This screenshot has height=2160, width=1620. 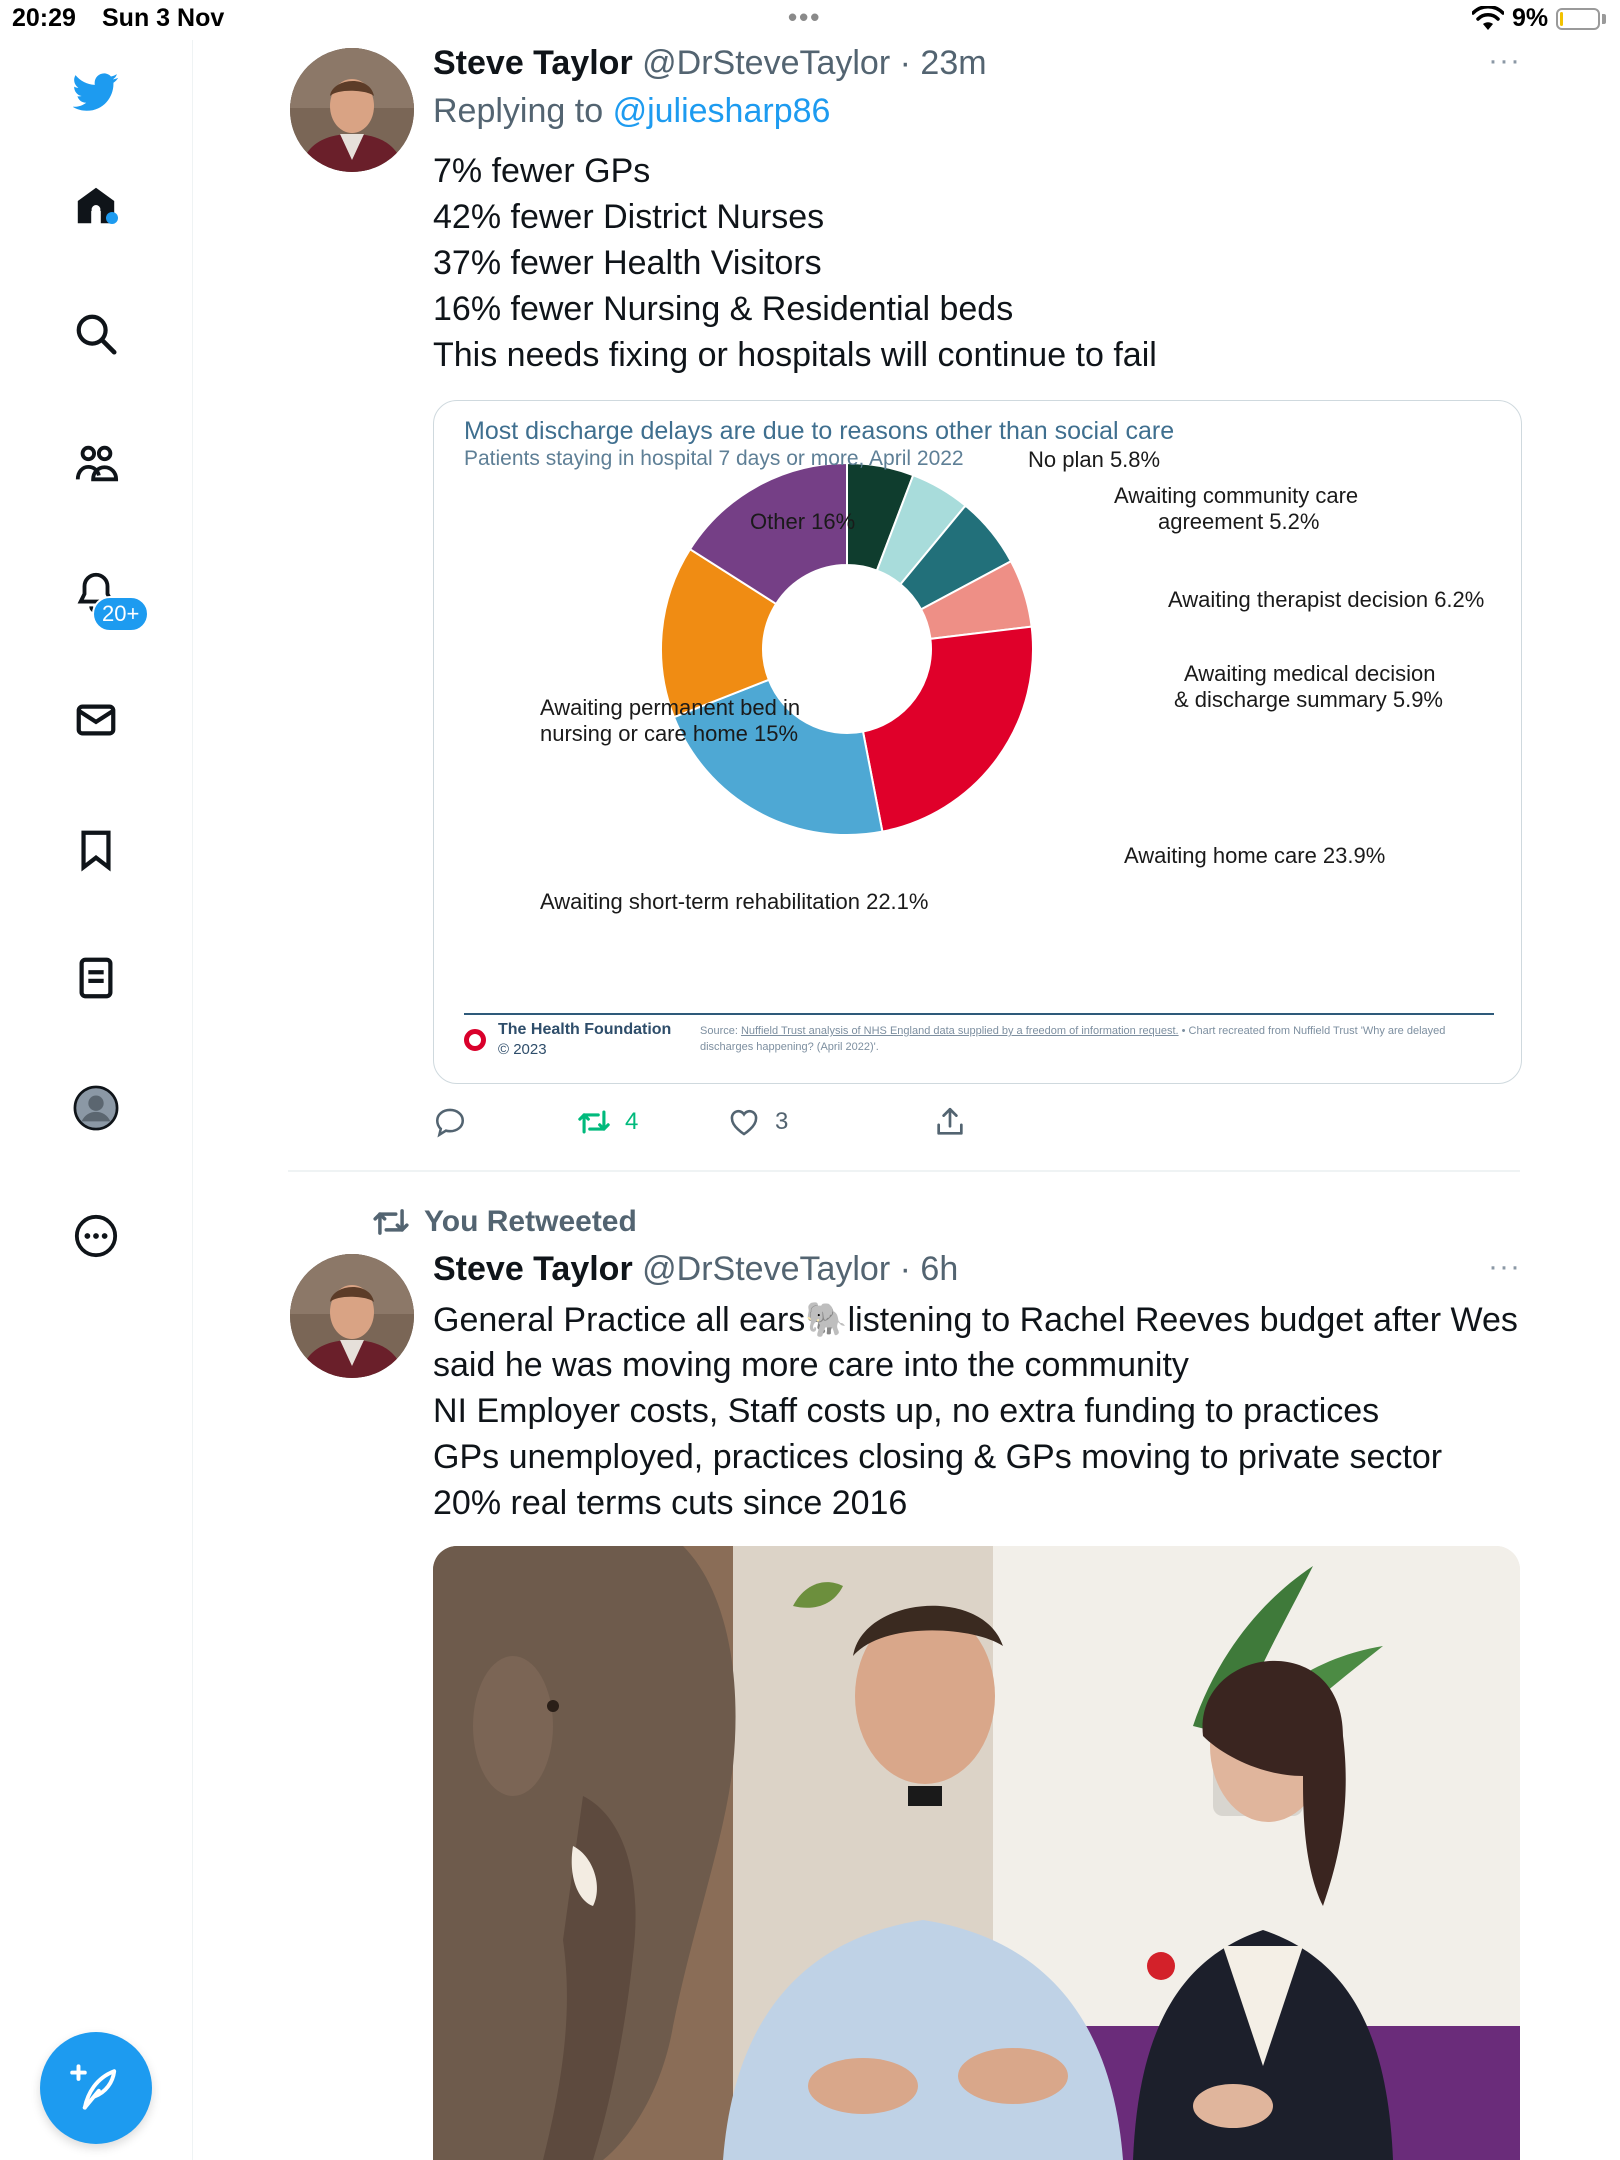 I want to click on tweet-header: Steve Taylor @DrSteveTaylor · 23m, so click(x=710, y=63).